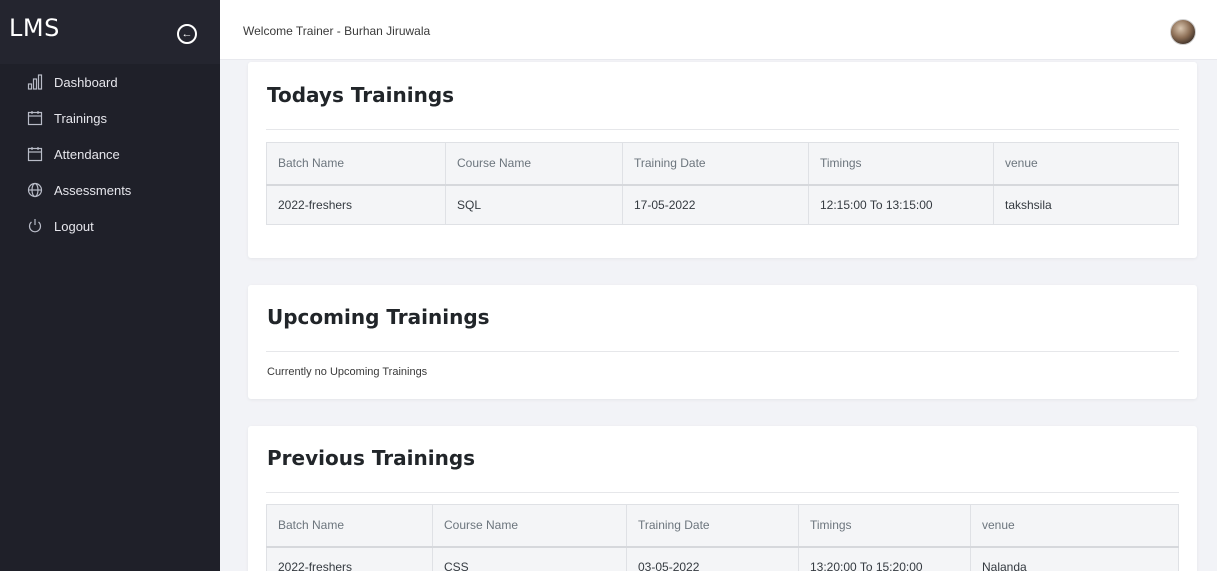  Describe the element at coordinates (110, 32) in the screenshot. I see `brand-area: LMS ←` at that location.